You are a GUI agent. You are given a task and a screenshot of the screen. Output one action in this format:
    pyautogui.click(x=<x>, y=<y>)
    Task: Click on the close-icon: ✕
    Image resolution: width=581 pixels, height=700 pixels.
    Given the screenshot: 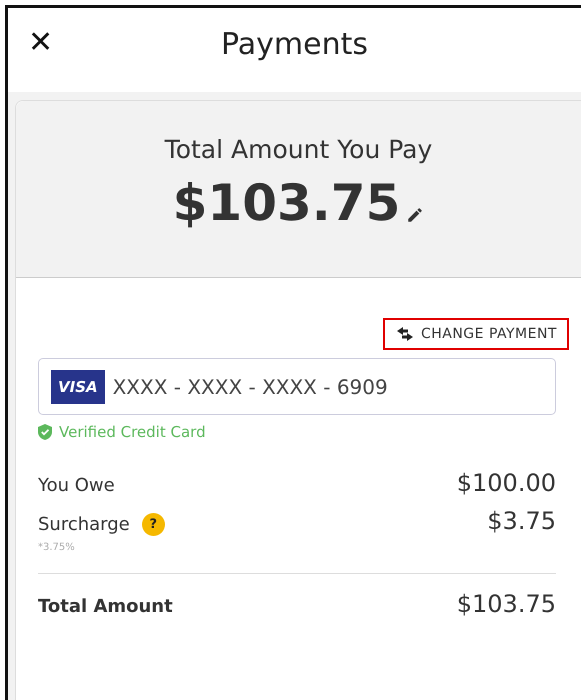 What is the action you would take?
    pyautogui.click(x=41, y=43)
    